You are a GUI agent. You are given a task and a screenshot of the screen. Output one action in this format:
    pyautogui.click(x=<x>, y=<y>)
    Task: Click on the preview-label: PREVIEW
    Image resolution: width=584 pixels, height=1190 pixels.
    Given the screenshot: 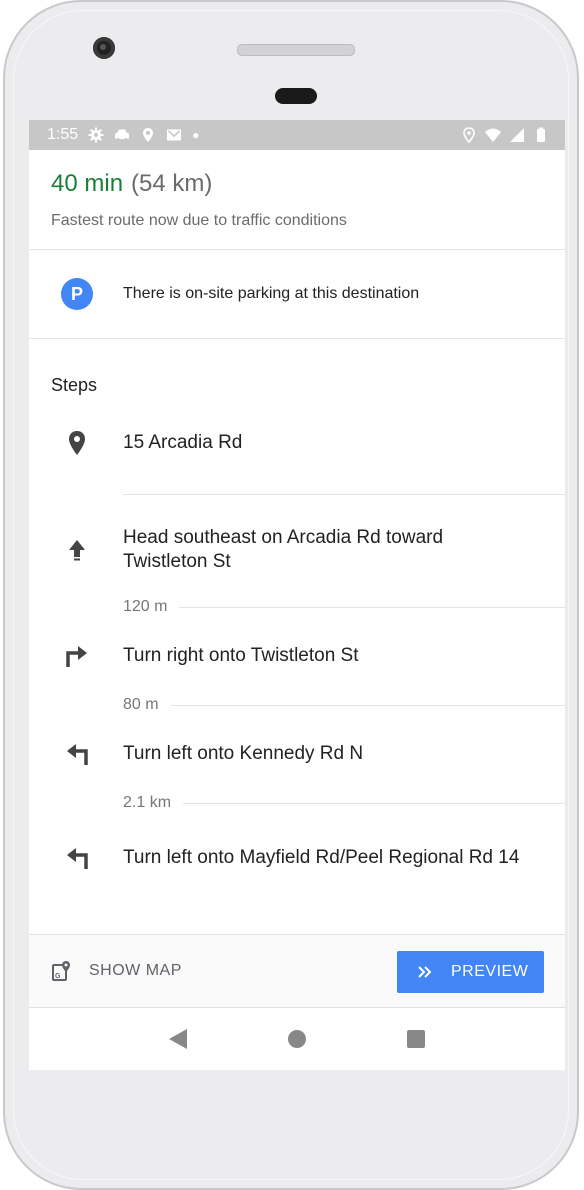 What is the action you would take?
    pyautogui.click(x=490, y=971)
    